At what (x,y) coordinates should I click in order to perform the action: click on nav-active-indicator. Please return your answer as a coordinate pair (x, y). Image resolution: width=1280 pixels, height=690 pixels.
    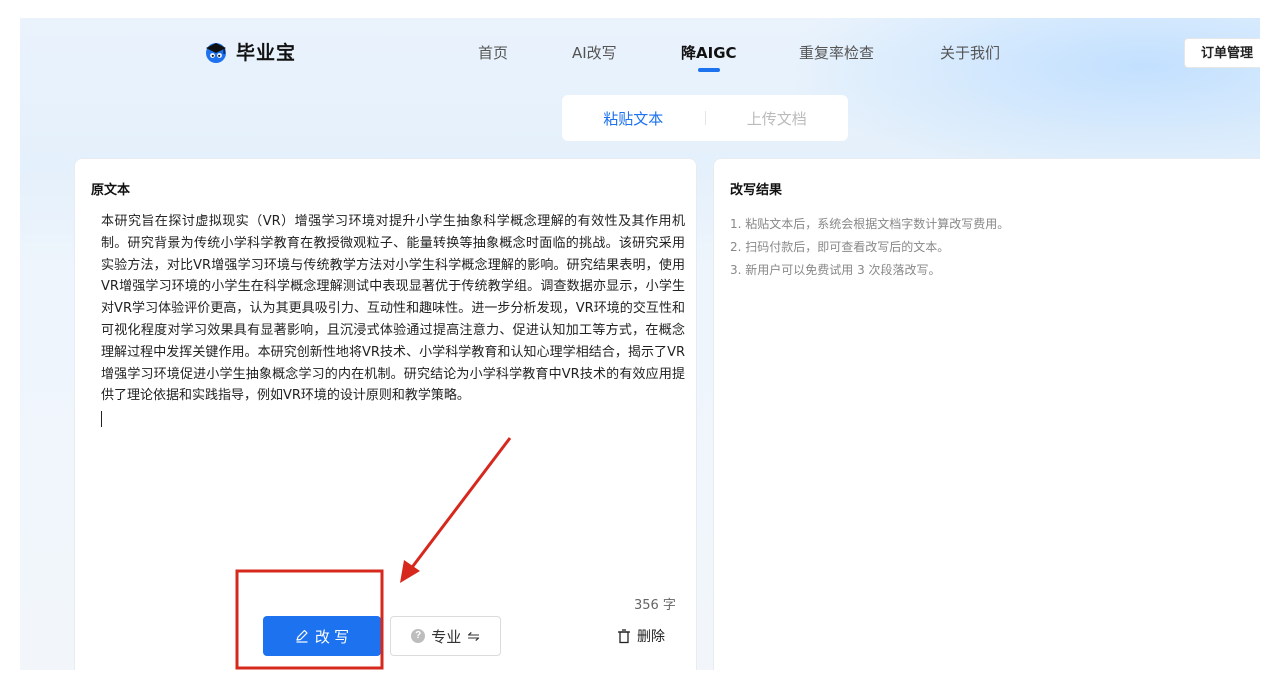
    Looking at the image, I should click on (709, 70).